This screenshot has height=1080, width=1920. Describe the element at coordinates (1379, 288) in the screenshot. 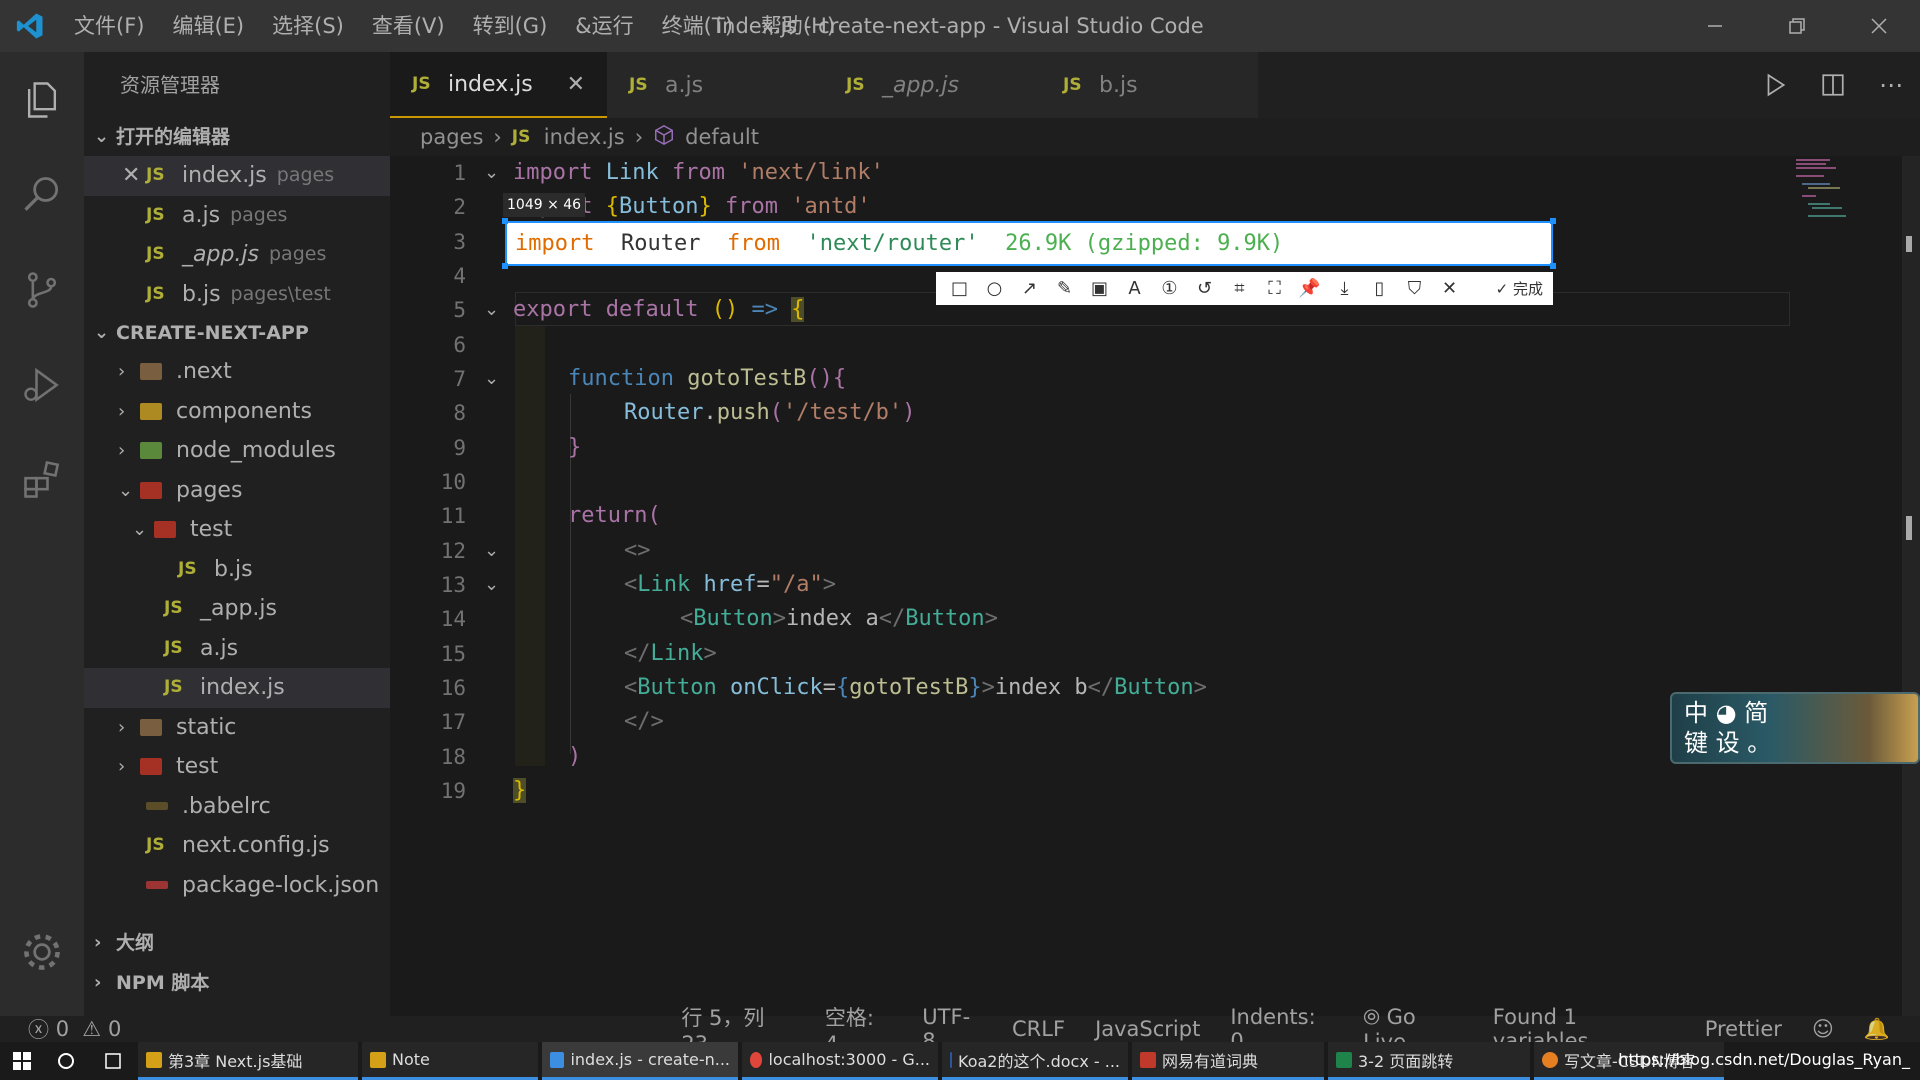

I see `save-icon: ▯` at that location.